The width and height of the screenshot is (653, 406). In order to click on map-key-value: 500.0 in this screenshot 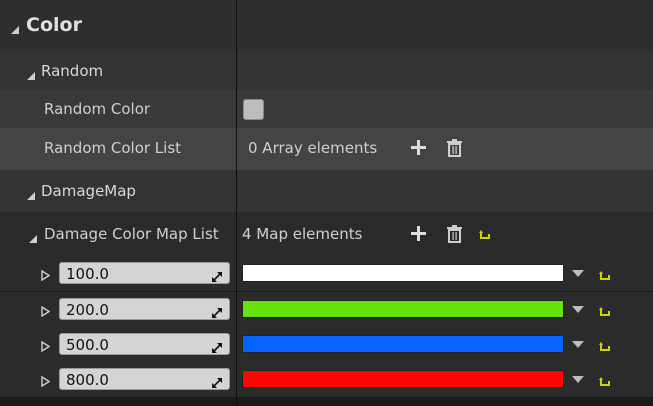, I will do `click(87, 345)`.